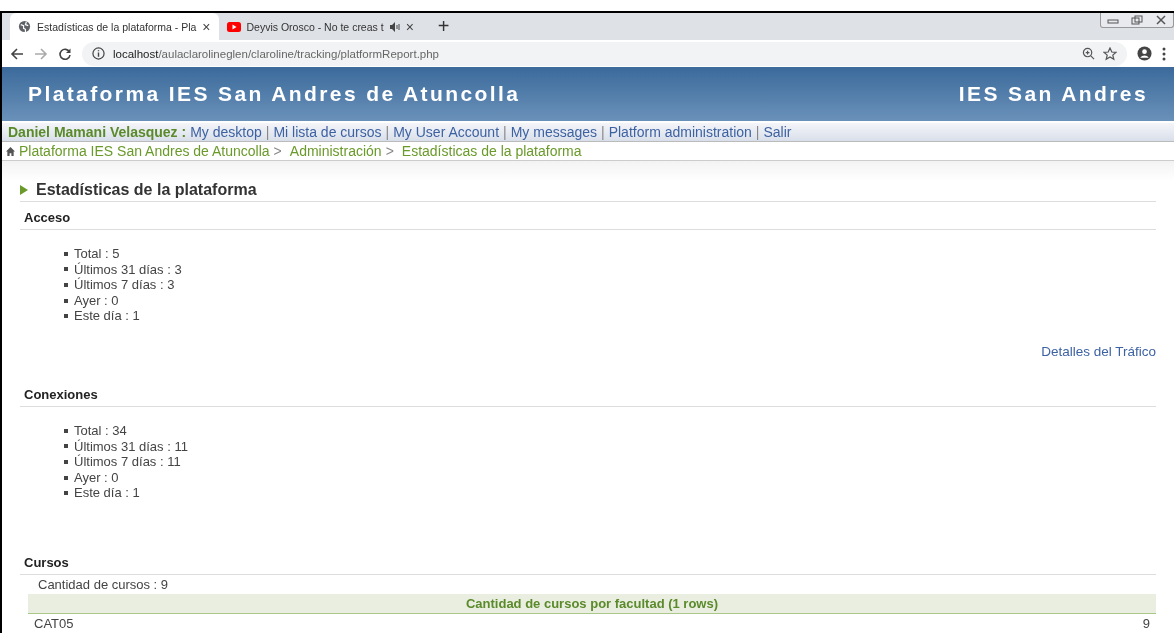  I want to click on breadcrumb-link: Plataforma IES San Andres de Atuncolla, so click(144, 151).